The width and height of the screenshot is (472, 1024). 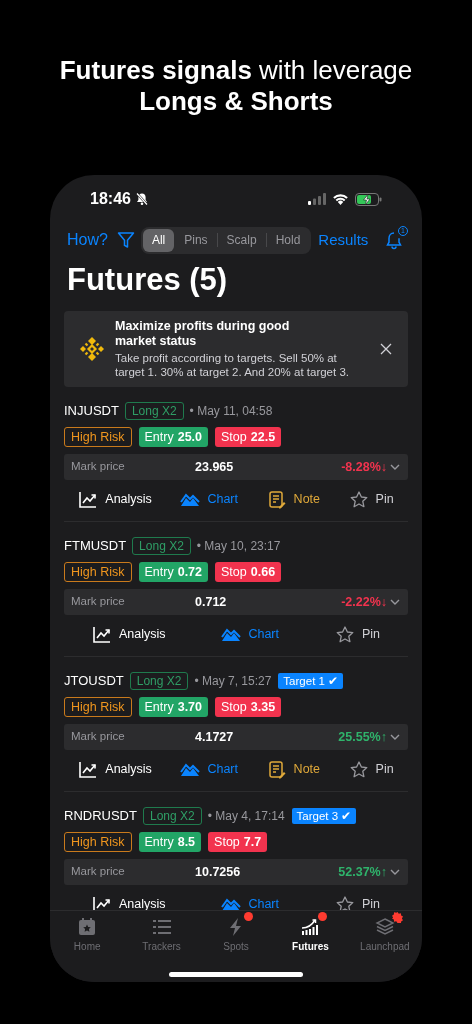 What do you see at coordinates (386, 349) in the screenshot?
I see `close-icon` at bounding box center [386, 349].